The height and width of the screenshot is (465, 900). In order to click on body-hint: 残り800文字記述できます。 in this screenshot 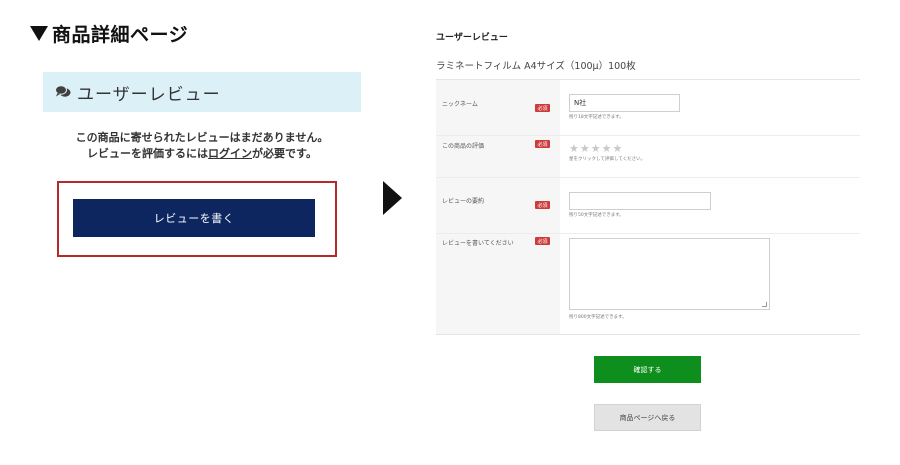, I will do `click(598, 317)`.